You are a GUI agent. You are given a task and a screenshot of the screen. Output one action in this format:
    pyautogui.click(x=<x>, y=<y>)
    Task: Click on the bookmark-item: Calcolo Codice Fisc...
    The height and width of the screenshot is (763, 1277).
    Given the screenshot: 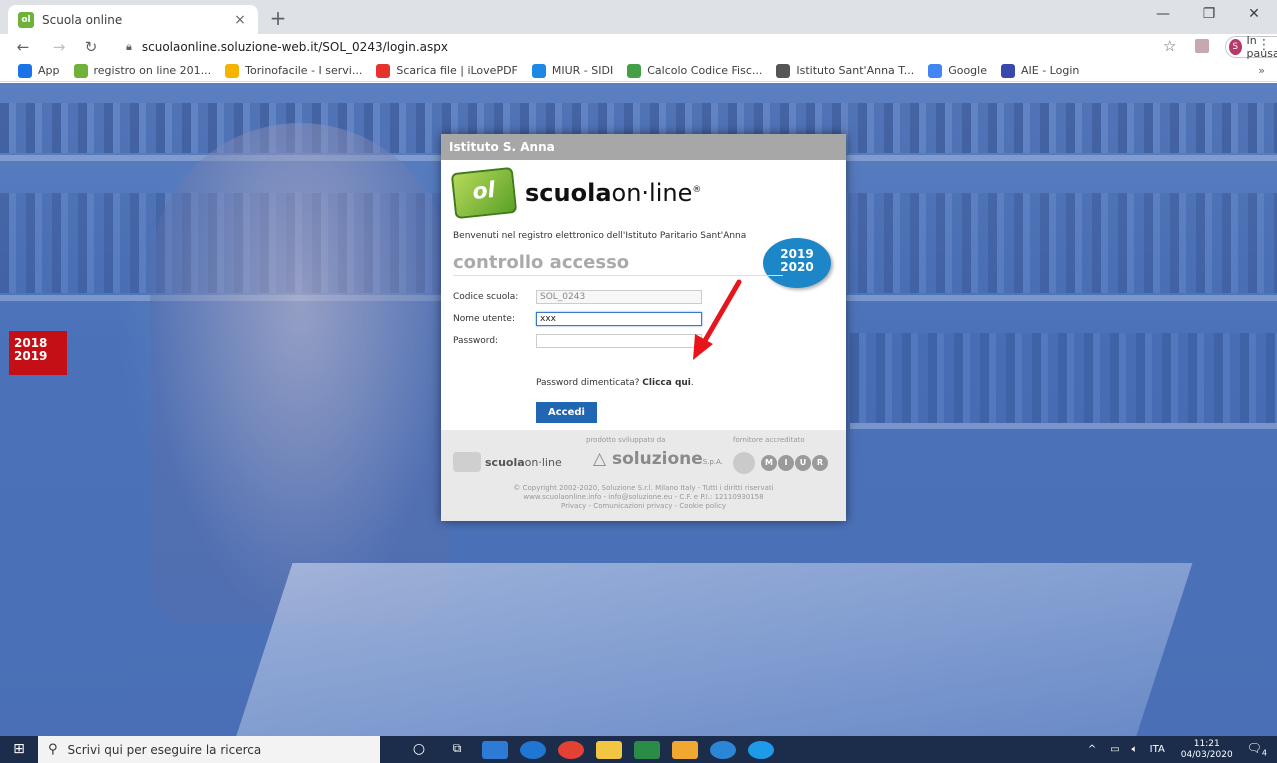 What is the action you would take?
    pyautogui.click(x=695, y=70)
    